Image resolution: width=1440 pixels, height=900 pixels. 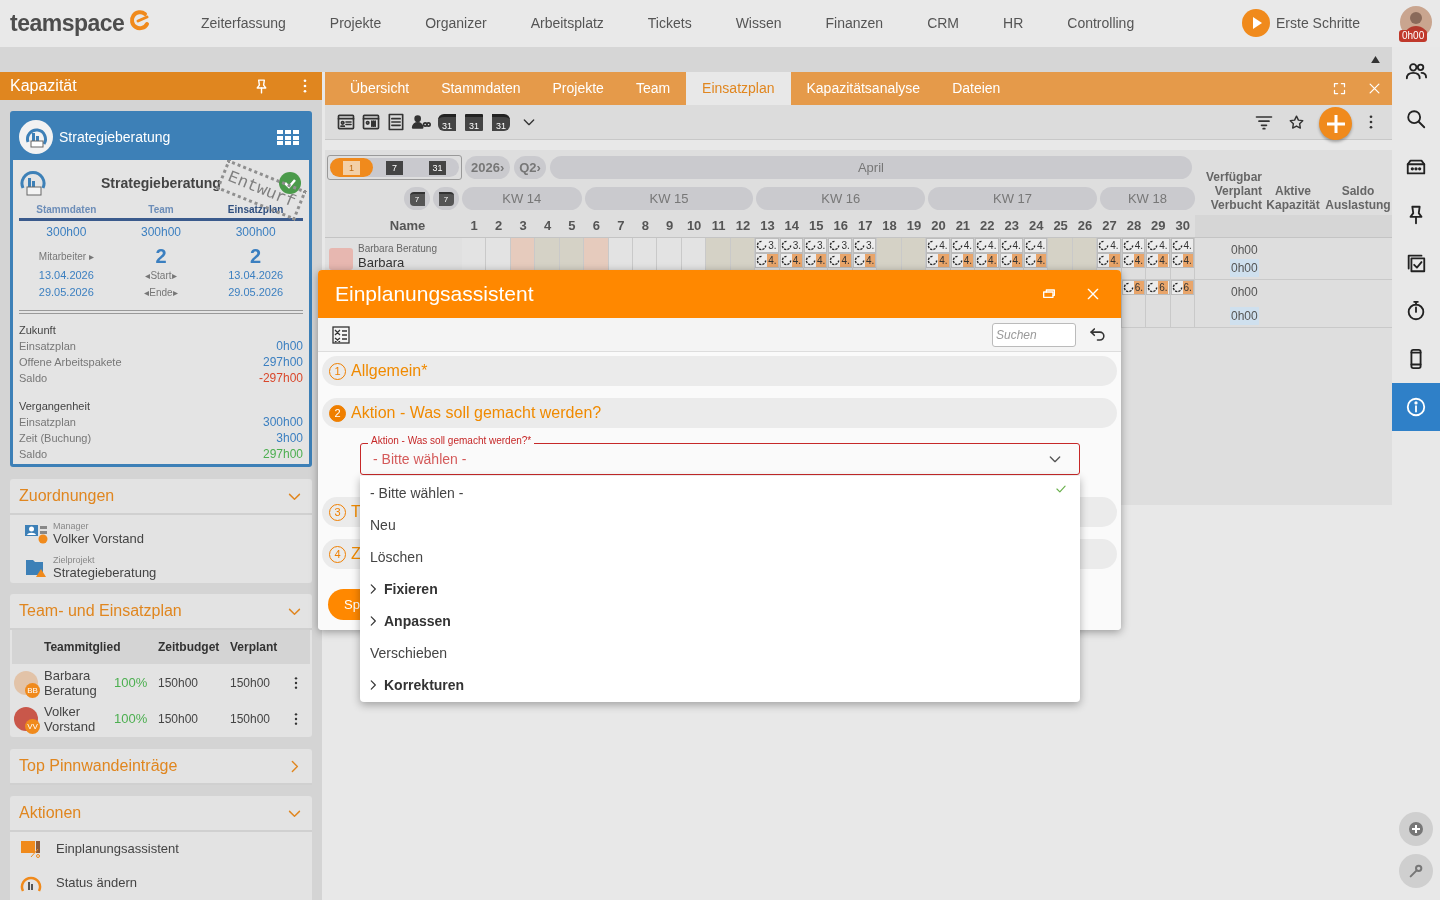 I want to click on nav-link: HR, so click(x=1013, y=23).